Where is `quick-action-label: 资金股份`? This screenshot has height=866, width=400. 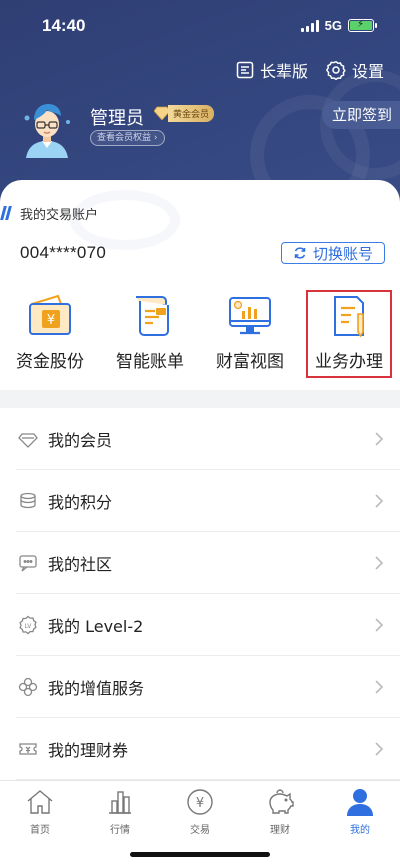 quick-action-label: 资金股份 is located at coordinates (50, 362).